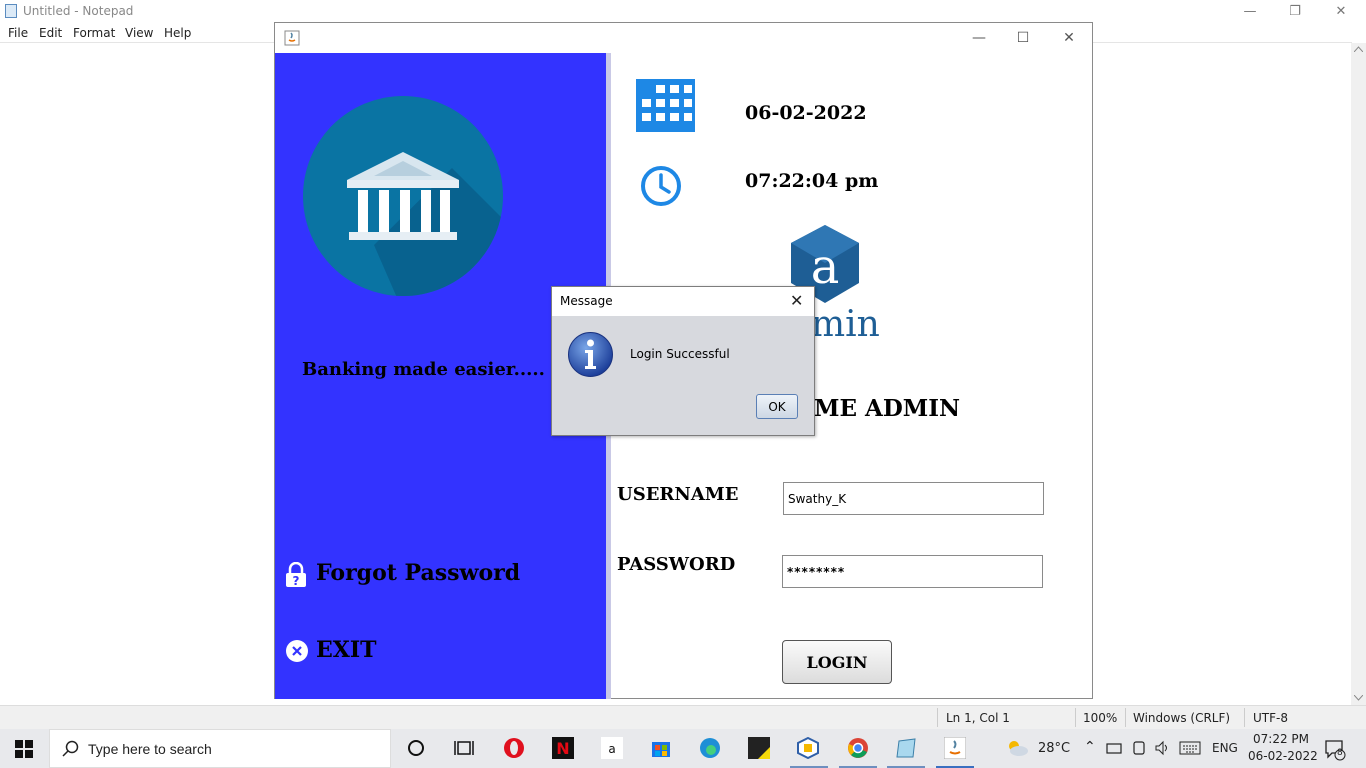 Image resolution: width=1366 pixels, height=768 pixels. What do you see at coordinates (661, 748) in the screenshot?
I see `microsoft-store-icon` at bounding box center [661, 748].